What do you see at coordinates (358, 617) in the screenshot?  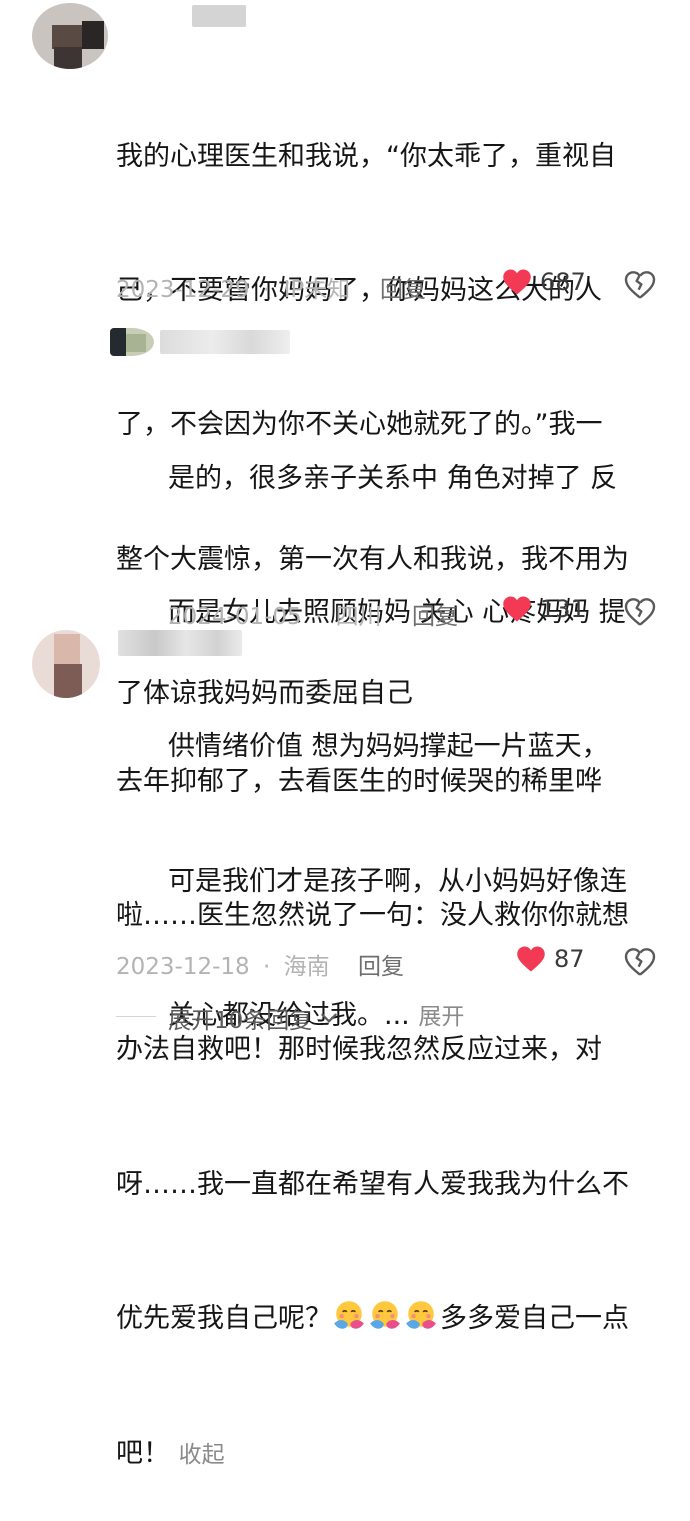 I see `comment-location: 四川` at bounding box center [358, 617].